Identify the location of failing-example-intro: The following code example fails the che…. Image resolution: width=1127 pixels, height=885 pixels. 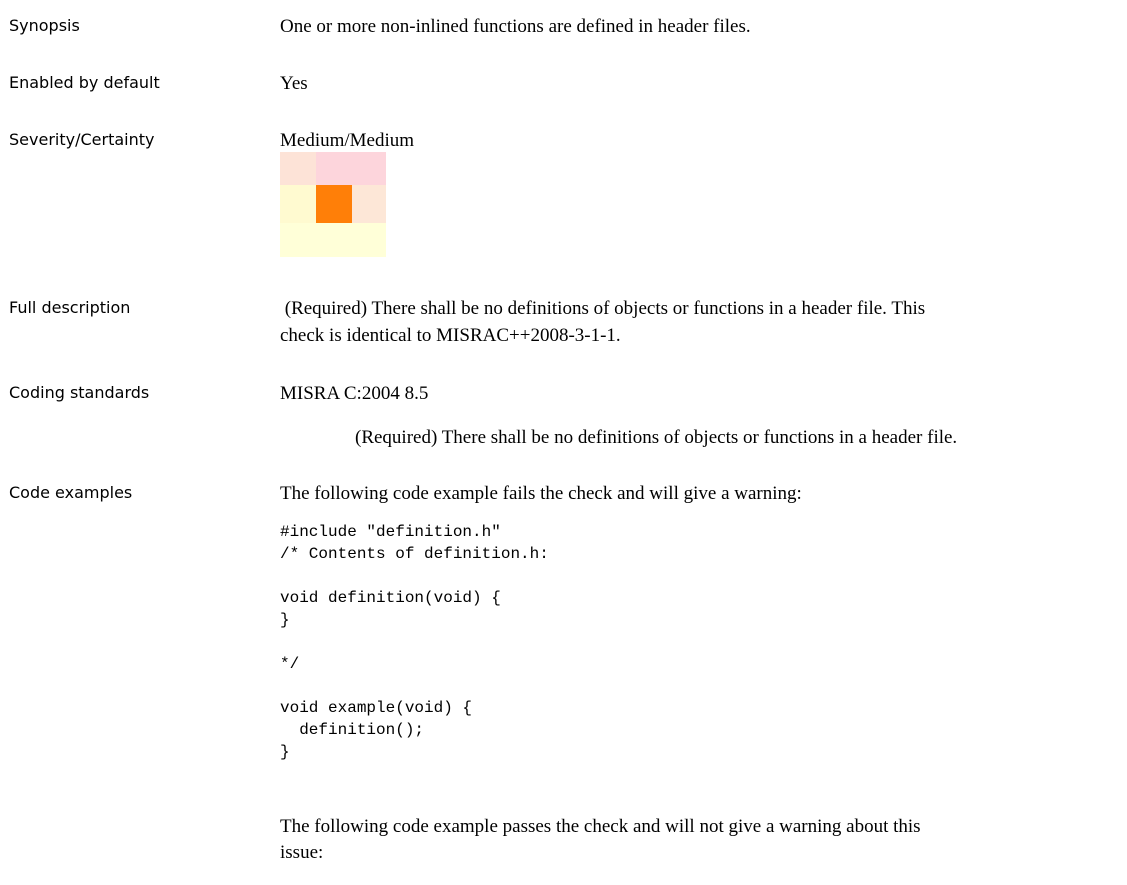
(541, 493).